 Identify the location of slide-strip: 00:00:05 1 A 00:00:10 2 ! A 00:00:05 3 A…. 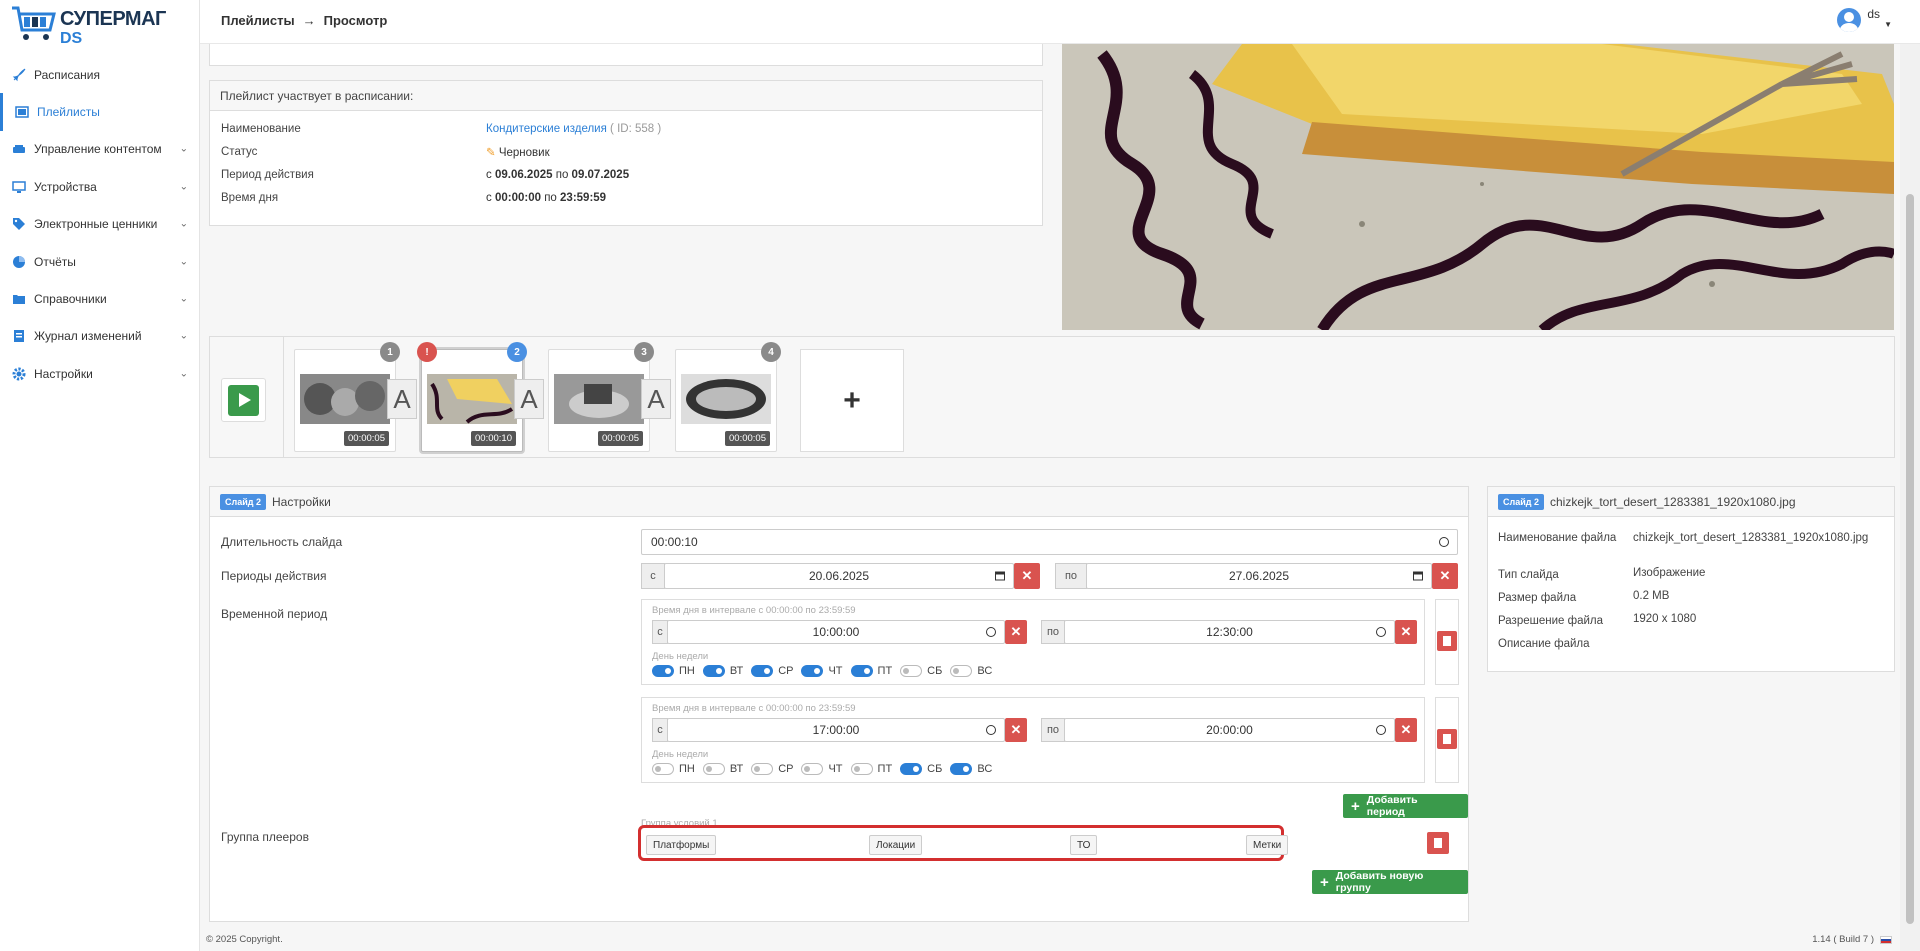
(1052, 397).